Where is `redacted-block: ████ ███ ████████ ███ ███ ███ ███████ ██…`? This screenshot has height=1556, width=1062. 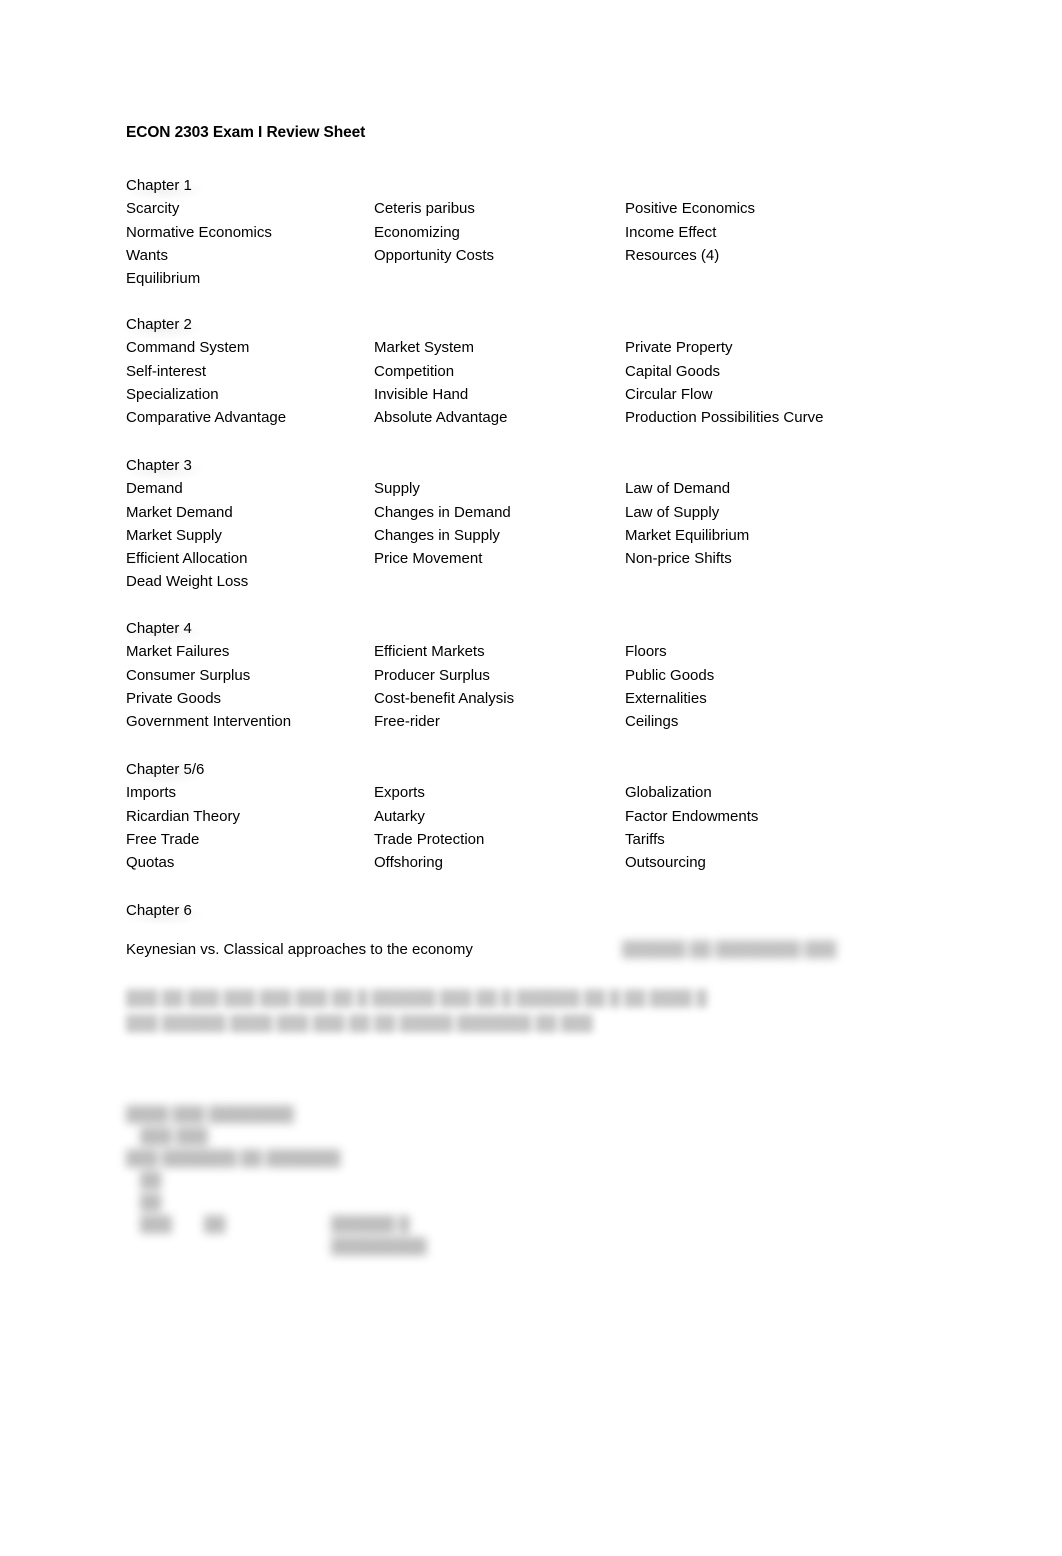
redacted-block: ████ ███ ████████ ███ ███ ███ ███████ ██… is located at coordinates (276, 1179).